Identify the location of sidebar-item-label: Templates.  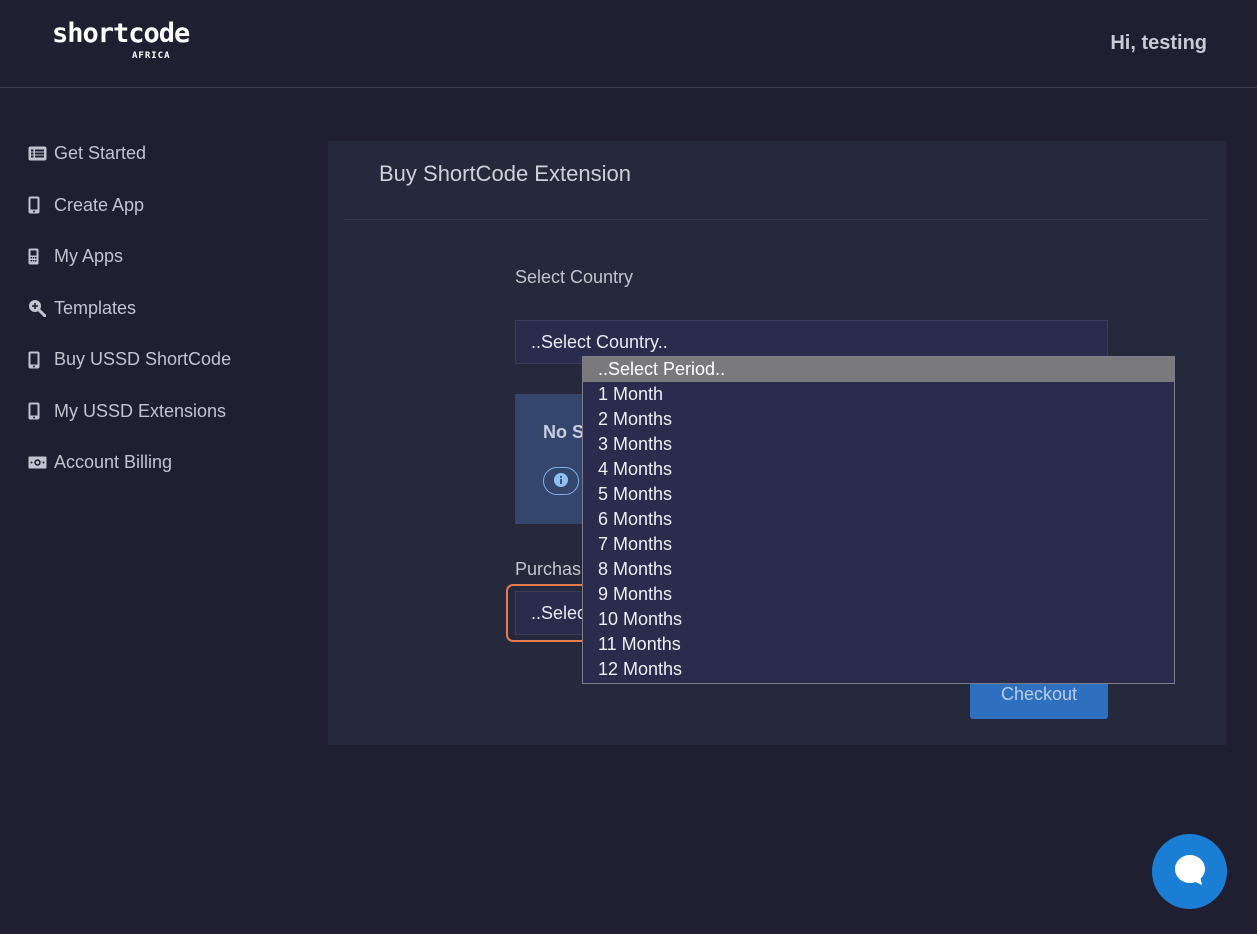
(95, 307).